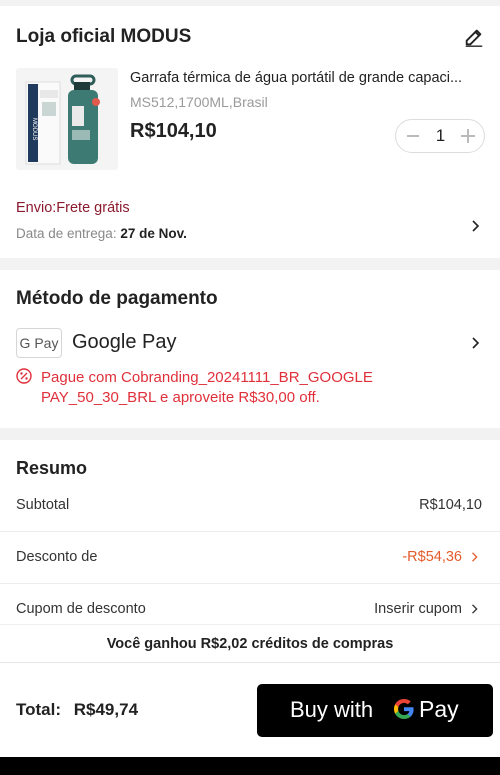  I want to click on delivery-info: Data de entrega: 27 de Nov., so click(101, 233).